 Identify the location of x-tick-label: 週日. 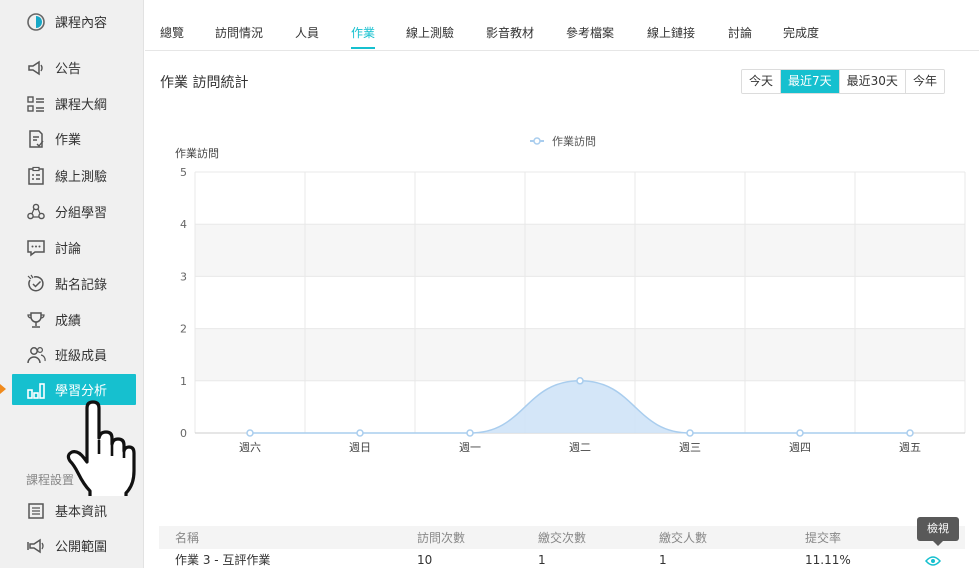
(360, 447).